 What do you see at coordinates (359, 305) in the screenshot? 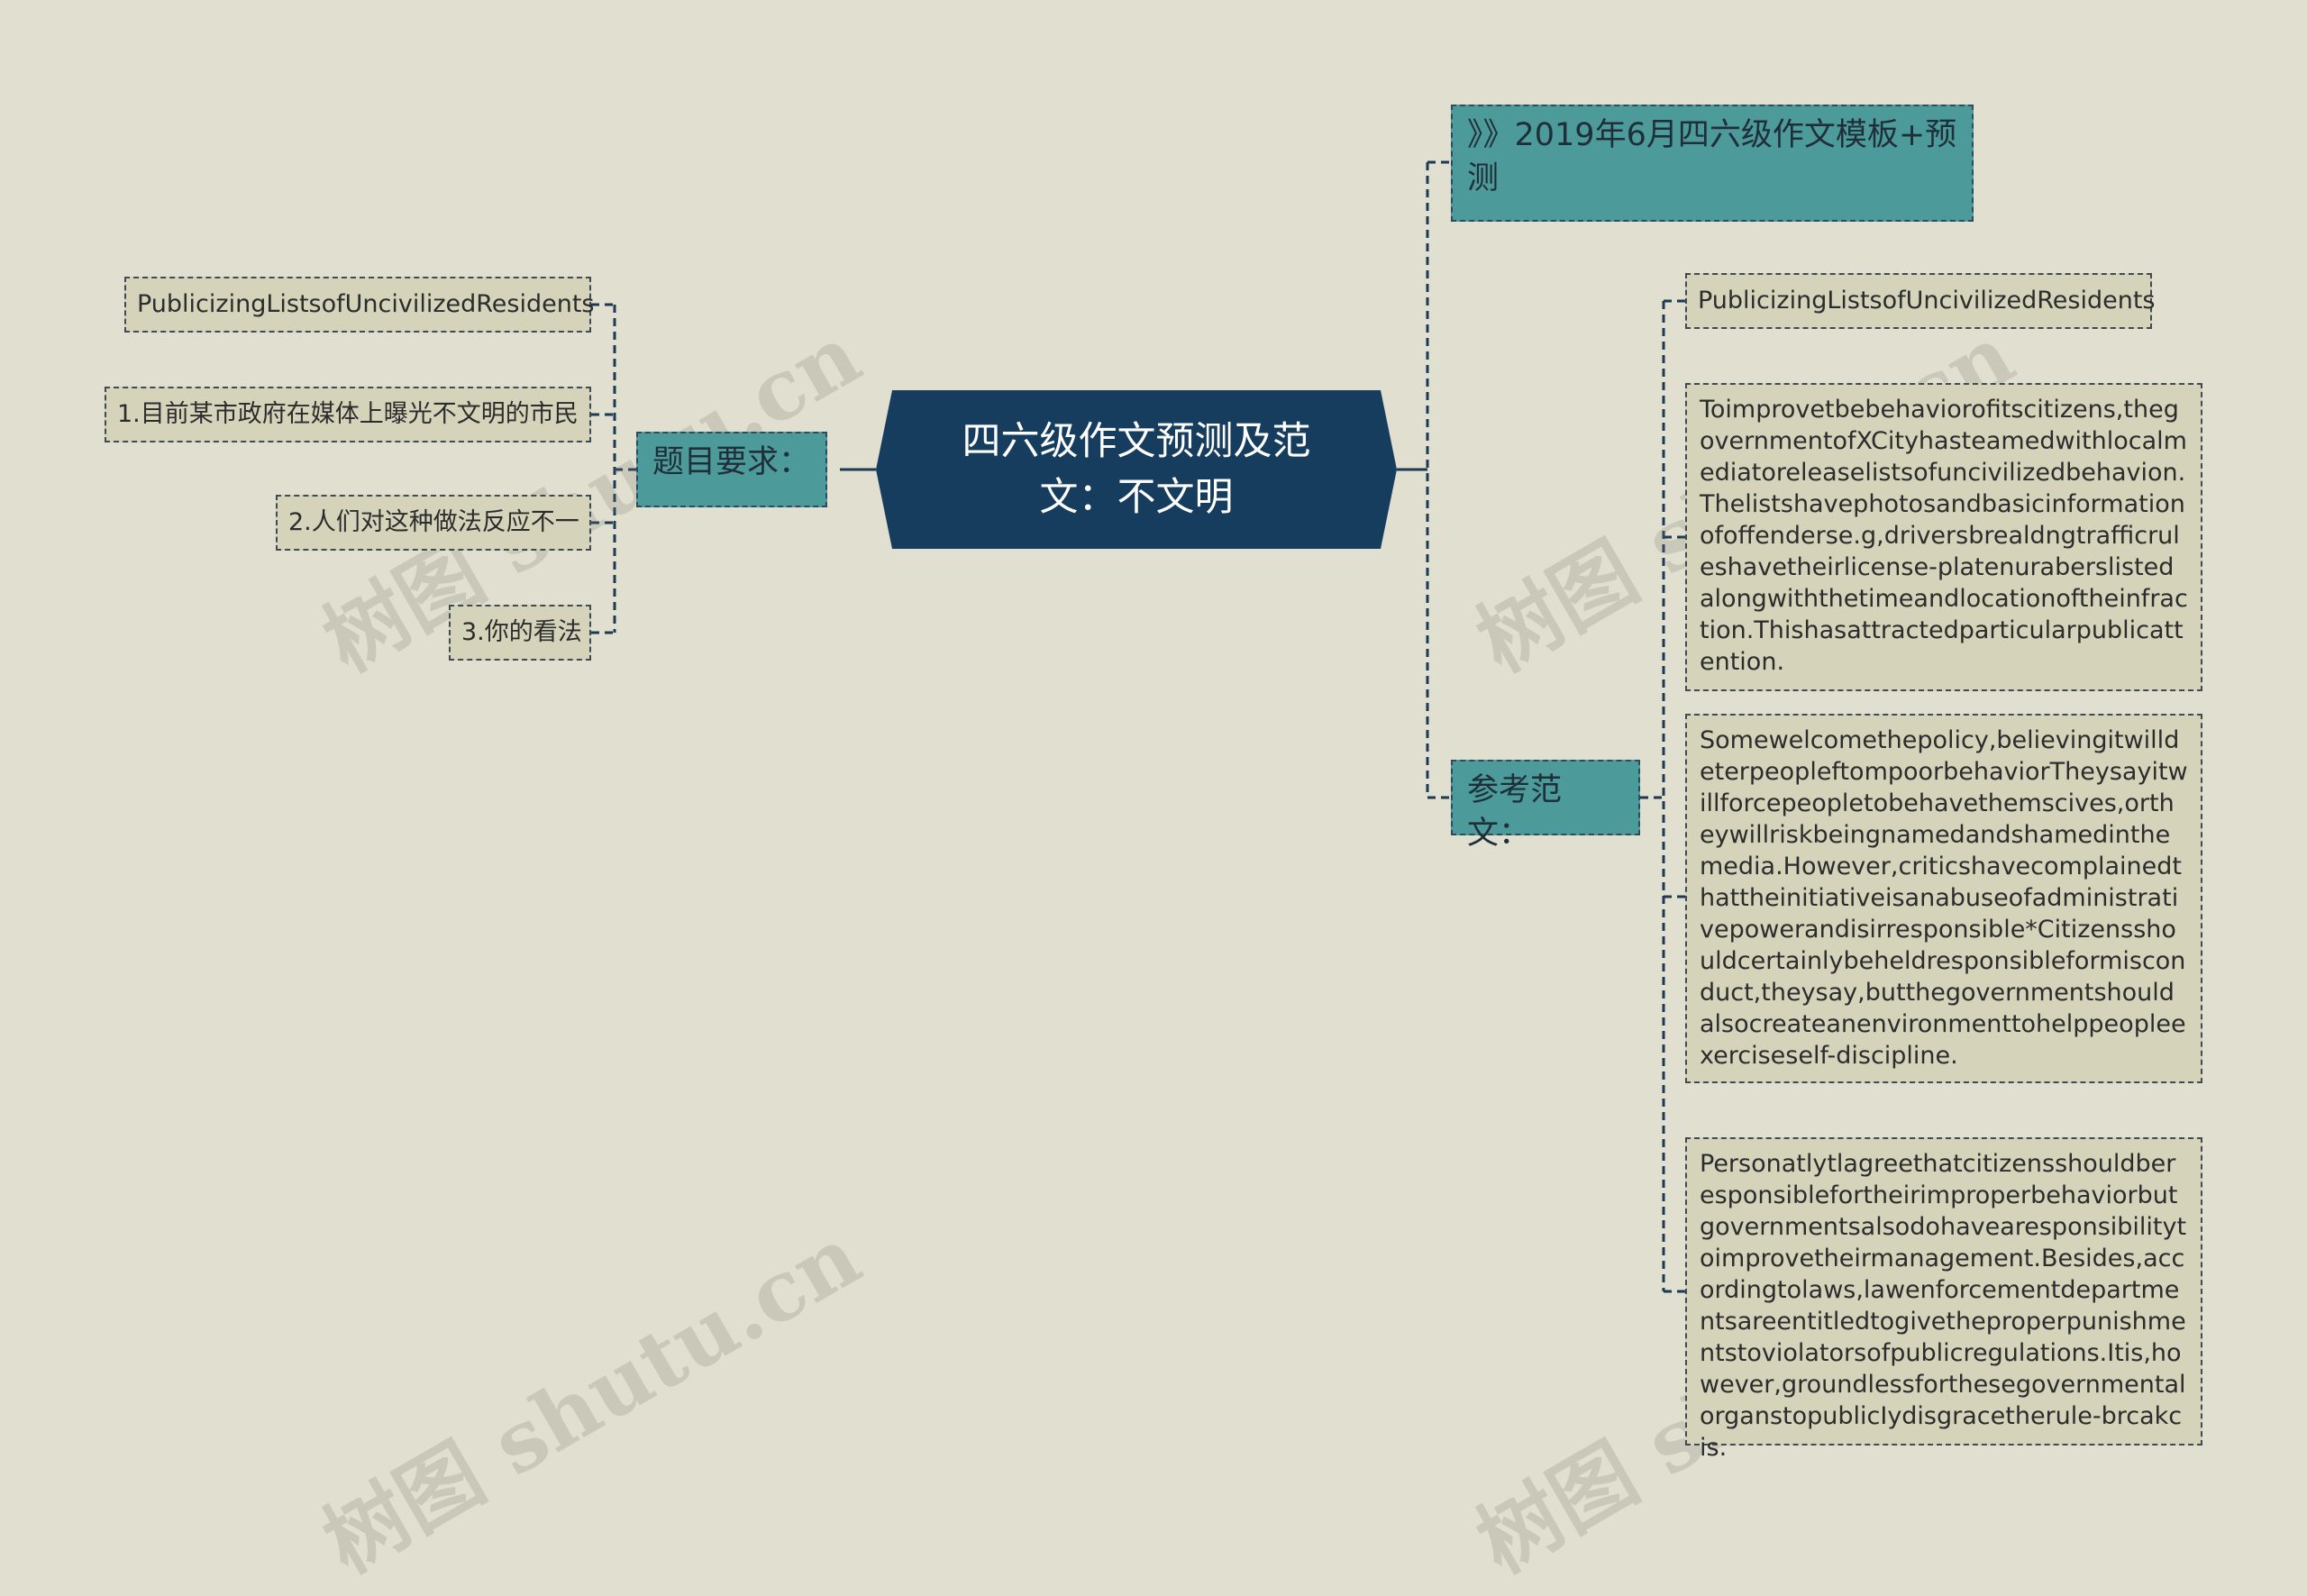
I see `requirement-item: PublicizingListsofUncivilizedResidents` at bounding box center [359, 305].